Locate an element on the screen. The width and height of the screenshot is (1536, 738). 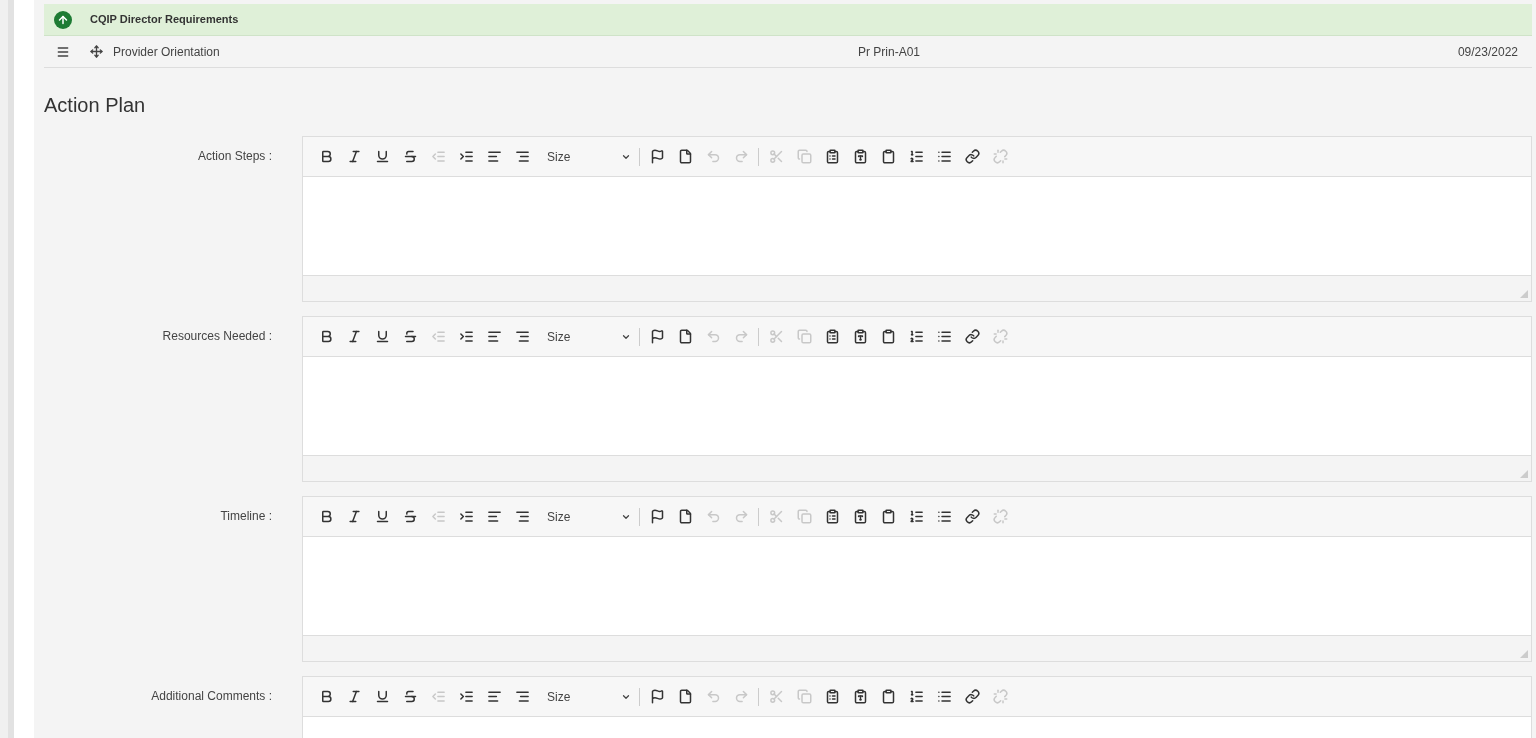
rich-text-editor: Size is located at coordinates (917, 707).